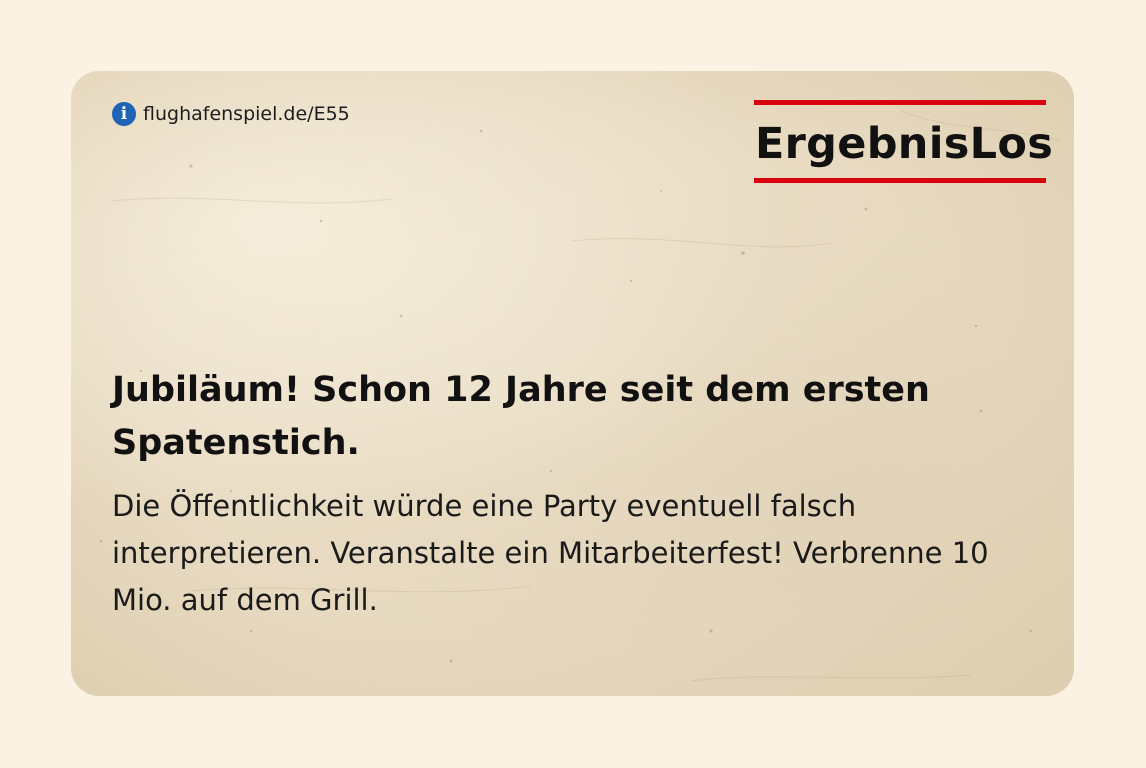 Image resolution: width=1146 pixels, height=768 pixels. What do you see at coordinates (900, 180) in the screenshot?
I see `logo-bottom-bar` at bounding box center [900, 180].